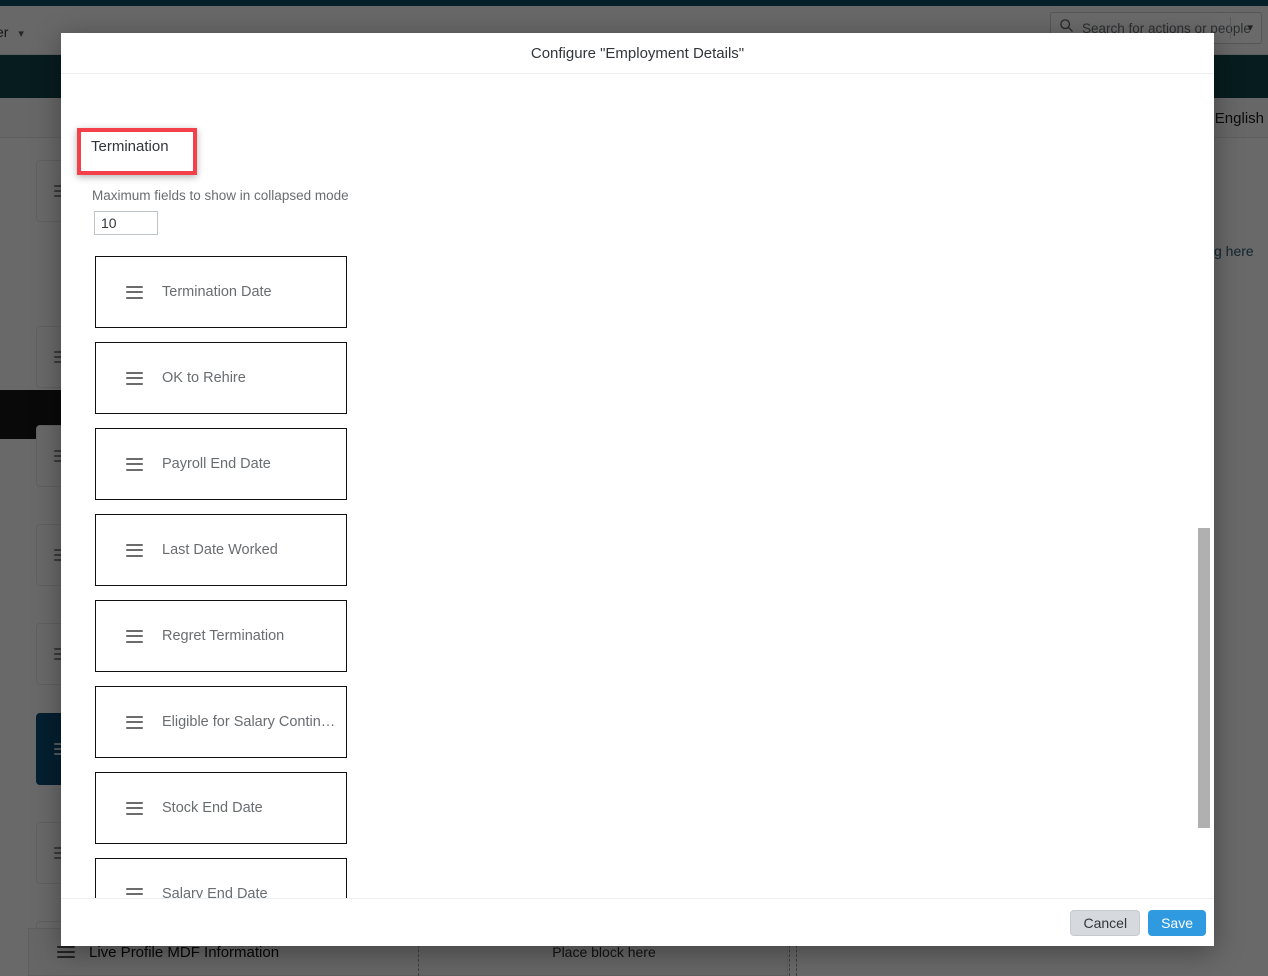 This screenshot has width=1268, height=976. Describe the element at coordinates (204, 378) in the screenshot. I see `field-label: OK to Rehire` at that location.